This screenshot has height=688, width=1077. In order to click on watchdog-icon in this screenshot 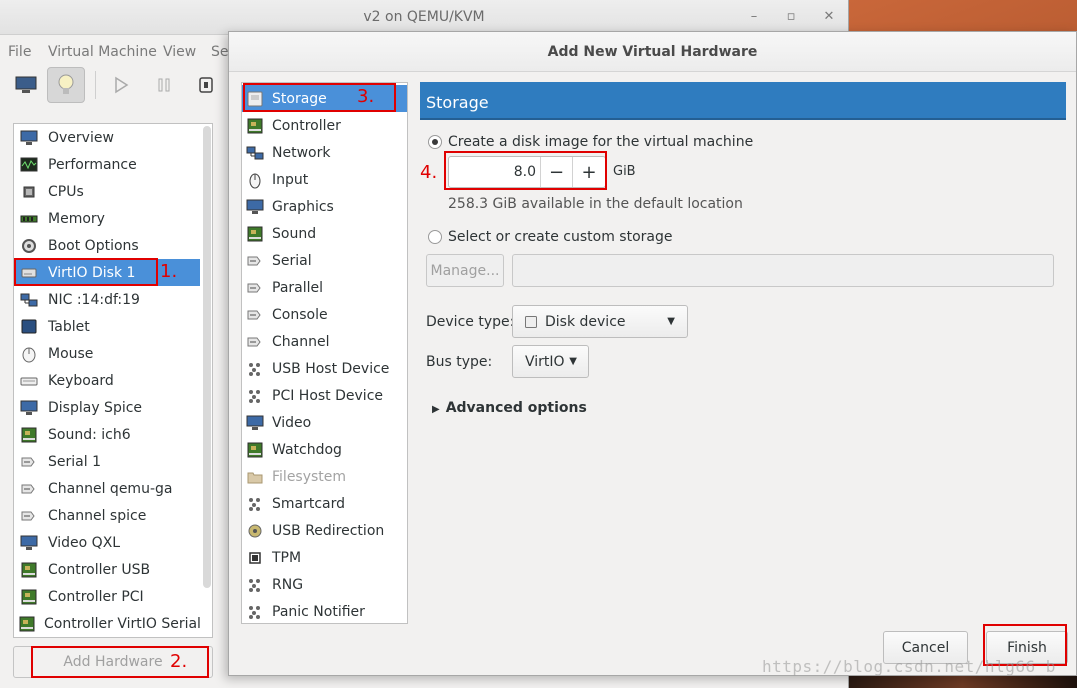, I will do `click(255, 450)`.